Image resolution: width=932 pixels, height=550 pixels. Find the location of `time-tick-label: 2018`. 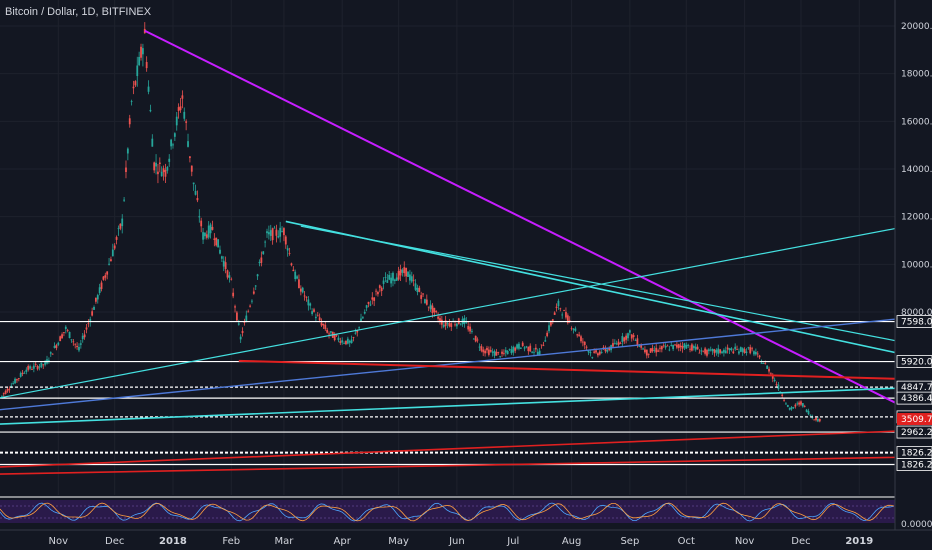

time-tick-label: 2018 is located at coordinates (173, 541).